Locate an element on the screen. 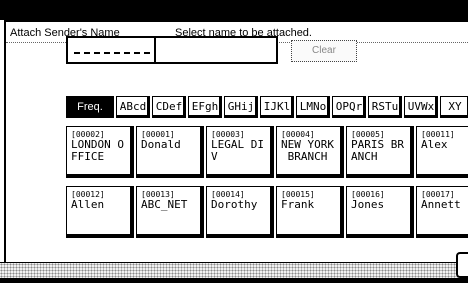 The width and height of the screenshot is (468, 283). tab-7: OPQr is located at coordinates (349, 107).